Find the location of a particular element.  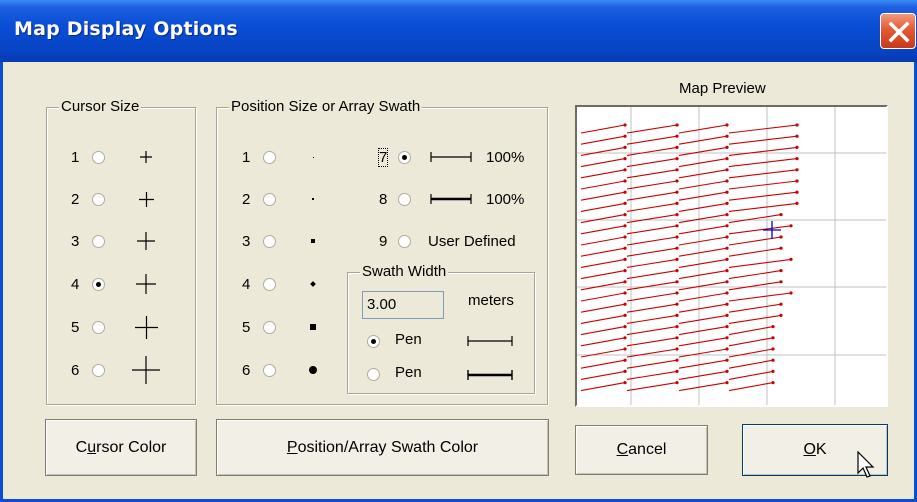

cancel-button: Cancel is located at coordinates (641, 450).